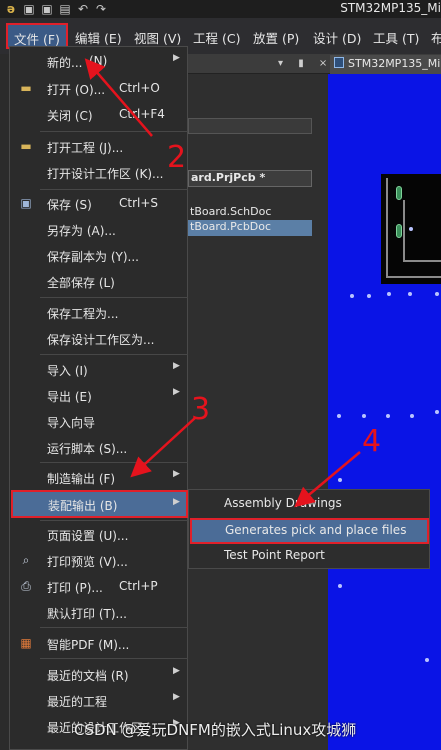  Describe the element at coordinates (372, 441) in the screenshot. I see `annotation-label-4: 4` at that location.